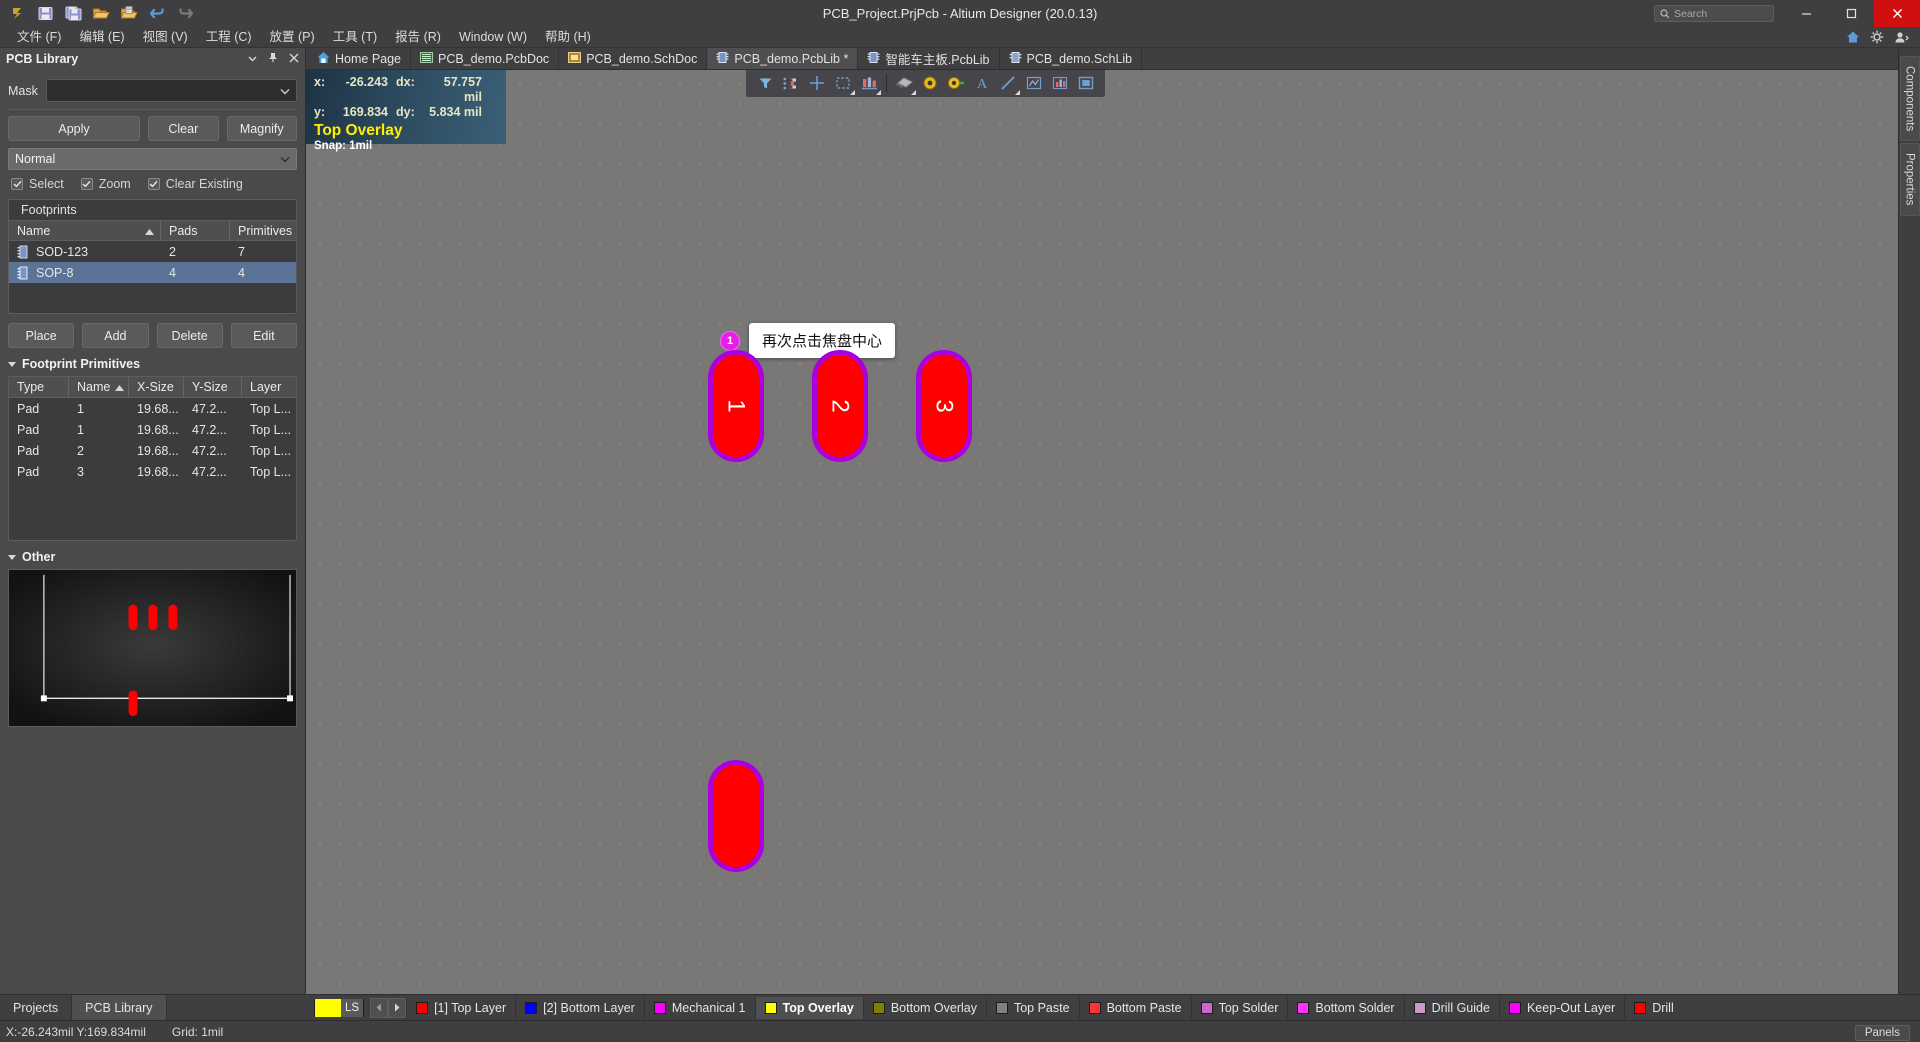 The width and height of the screenshot is (1920, 1042). What do you see at coordinates (397, 1007) in the screenshot?
I see `next-layer-arrow` at bounding box center [397, 1007].